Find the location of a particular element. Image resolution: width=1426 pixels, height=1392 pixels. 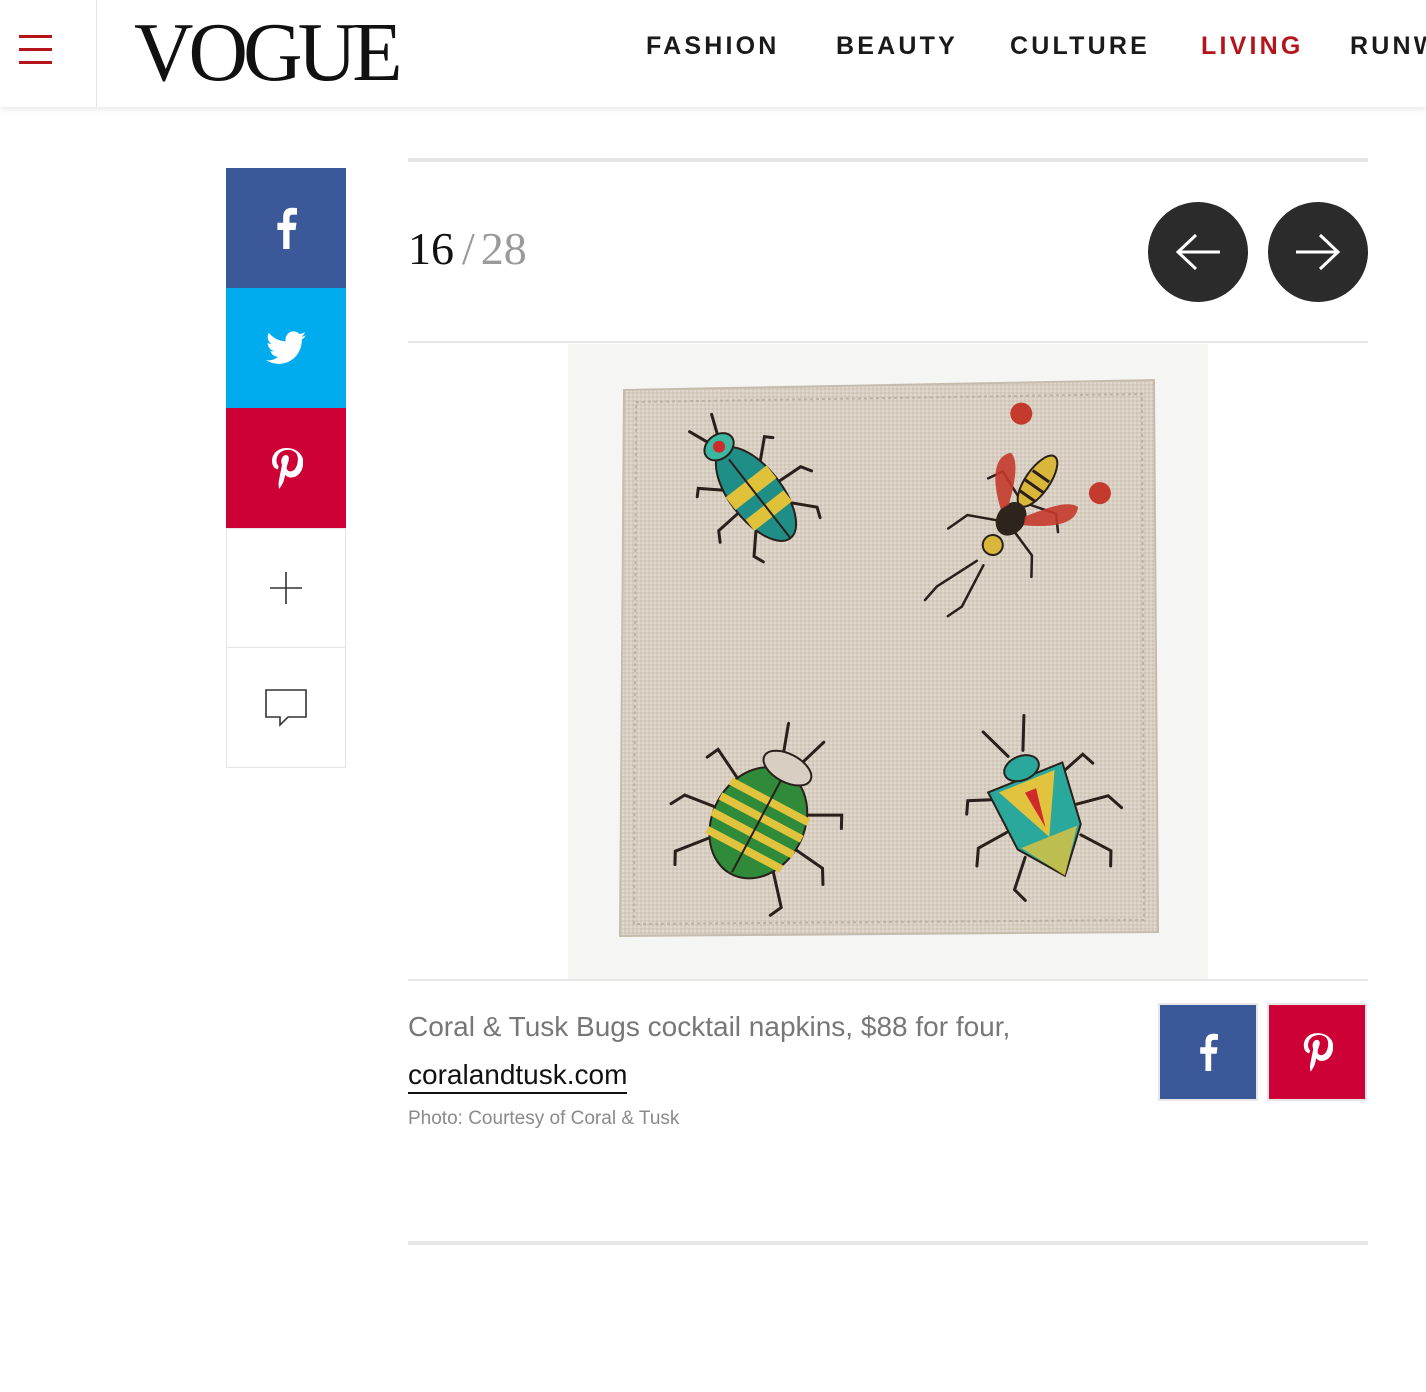

next-slide-button is located at coordinates (1318, 252).